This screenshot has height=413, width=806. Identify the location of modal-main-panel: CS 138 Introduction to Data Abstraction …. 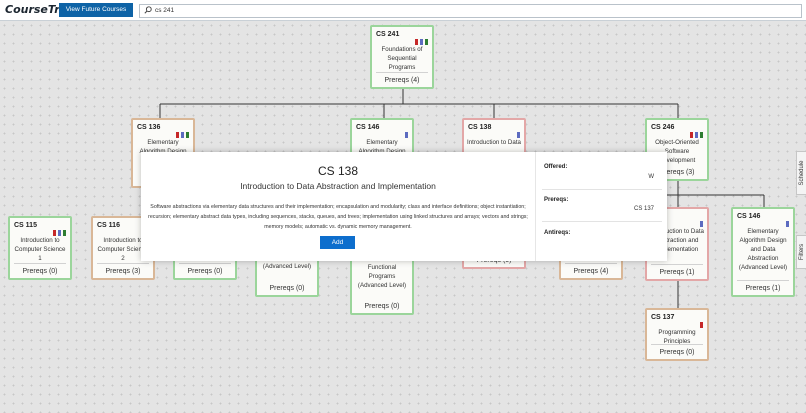
(338, 206).